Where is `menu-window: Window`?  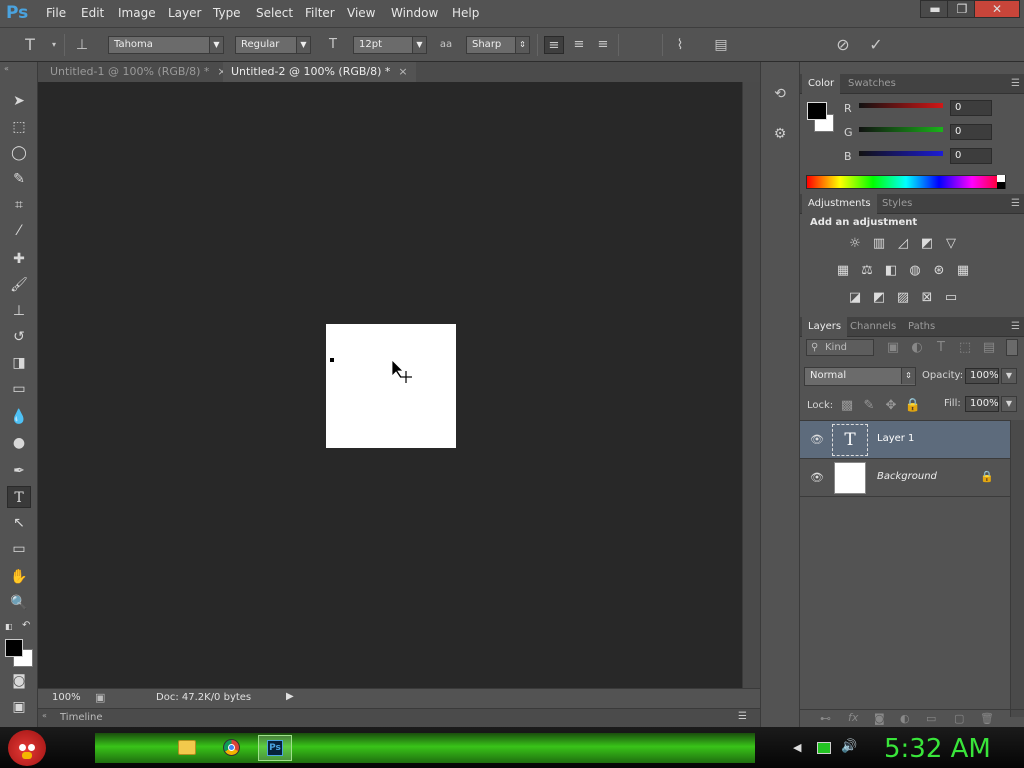
menu-window: Window is located at coordinates (414, 13).